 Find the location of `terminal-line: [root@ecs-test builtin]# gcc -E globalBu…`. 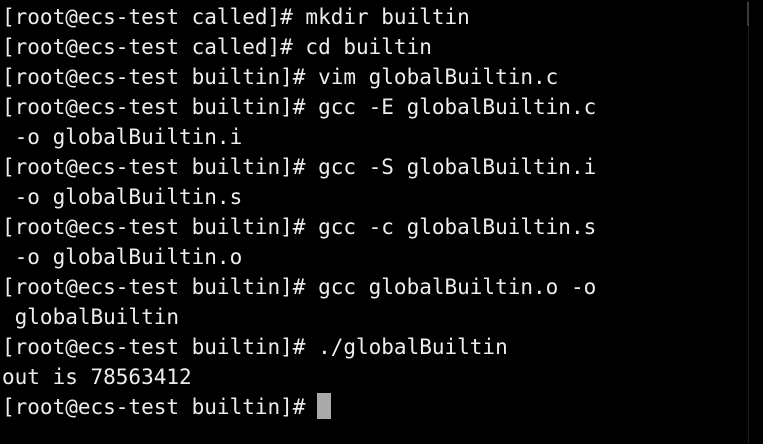

terminal-line: [root@ecs-test builtin]# gcc -E globalBu… is located at coordinates (299, 107).